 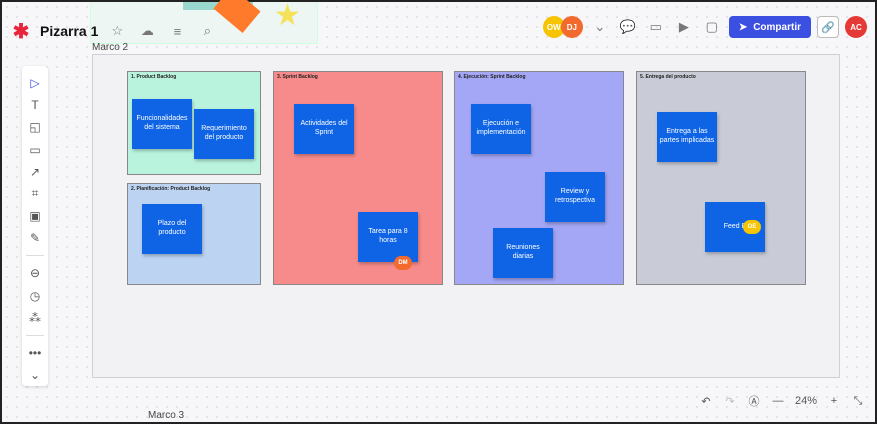 I want to click on user-avatar: AC, so click(x=856, y=27).